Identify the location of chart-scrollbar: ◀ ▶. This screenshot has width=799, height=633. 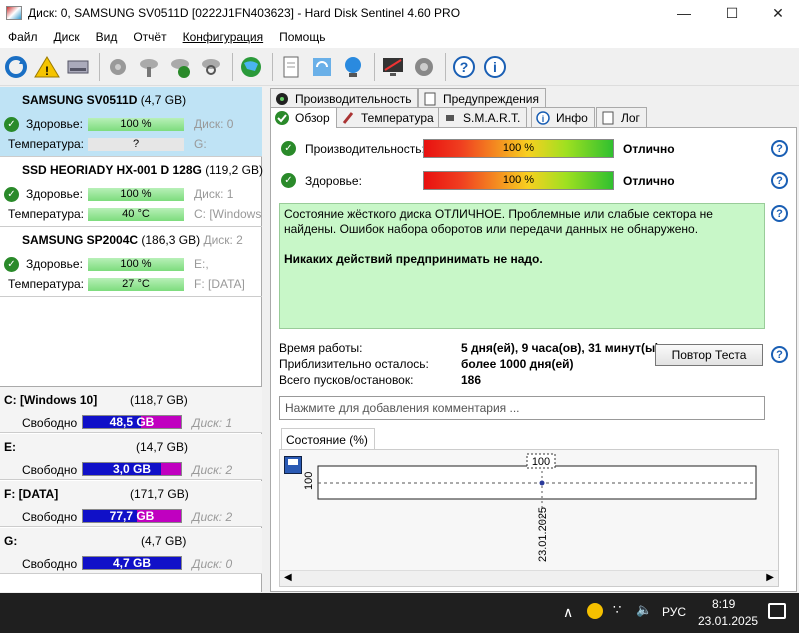
(529, 578).